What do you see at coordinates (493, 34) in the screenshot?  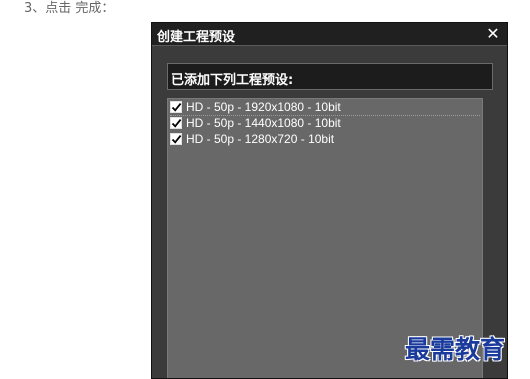 I see `close-icon: ✕` at bounding box center [493, 34].